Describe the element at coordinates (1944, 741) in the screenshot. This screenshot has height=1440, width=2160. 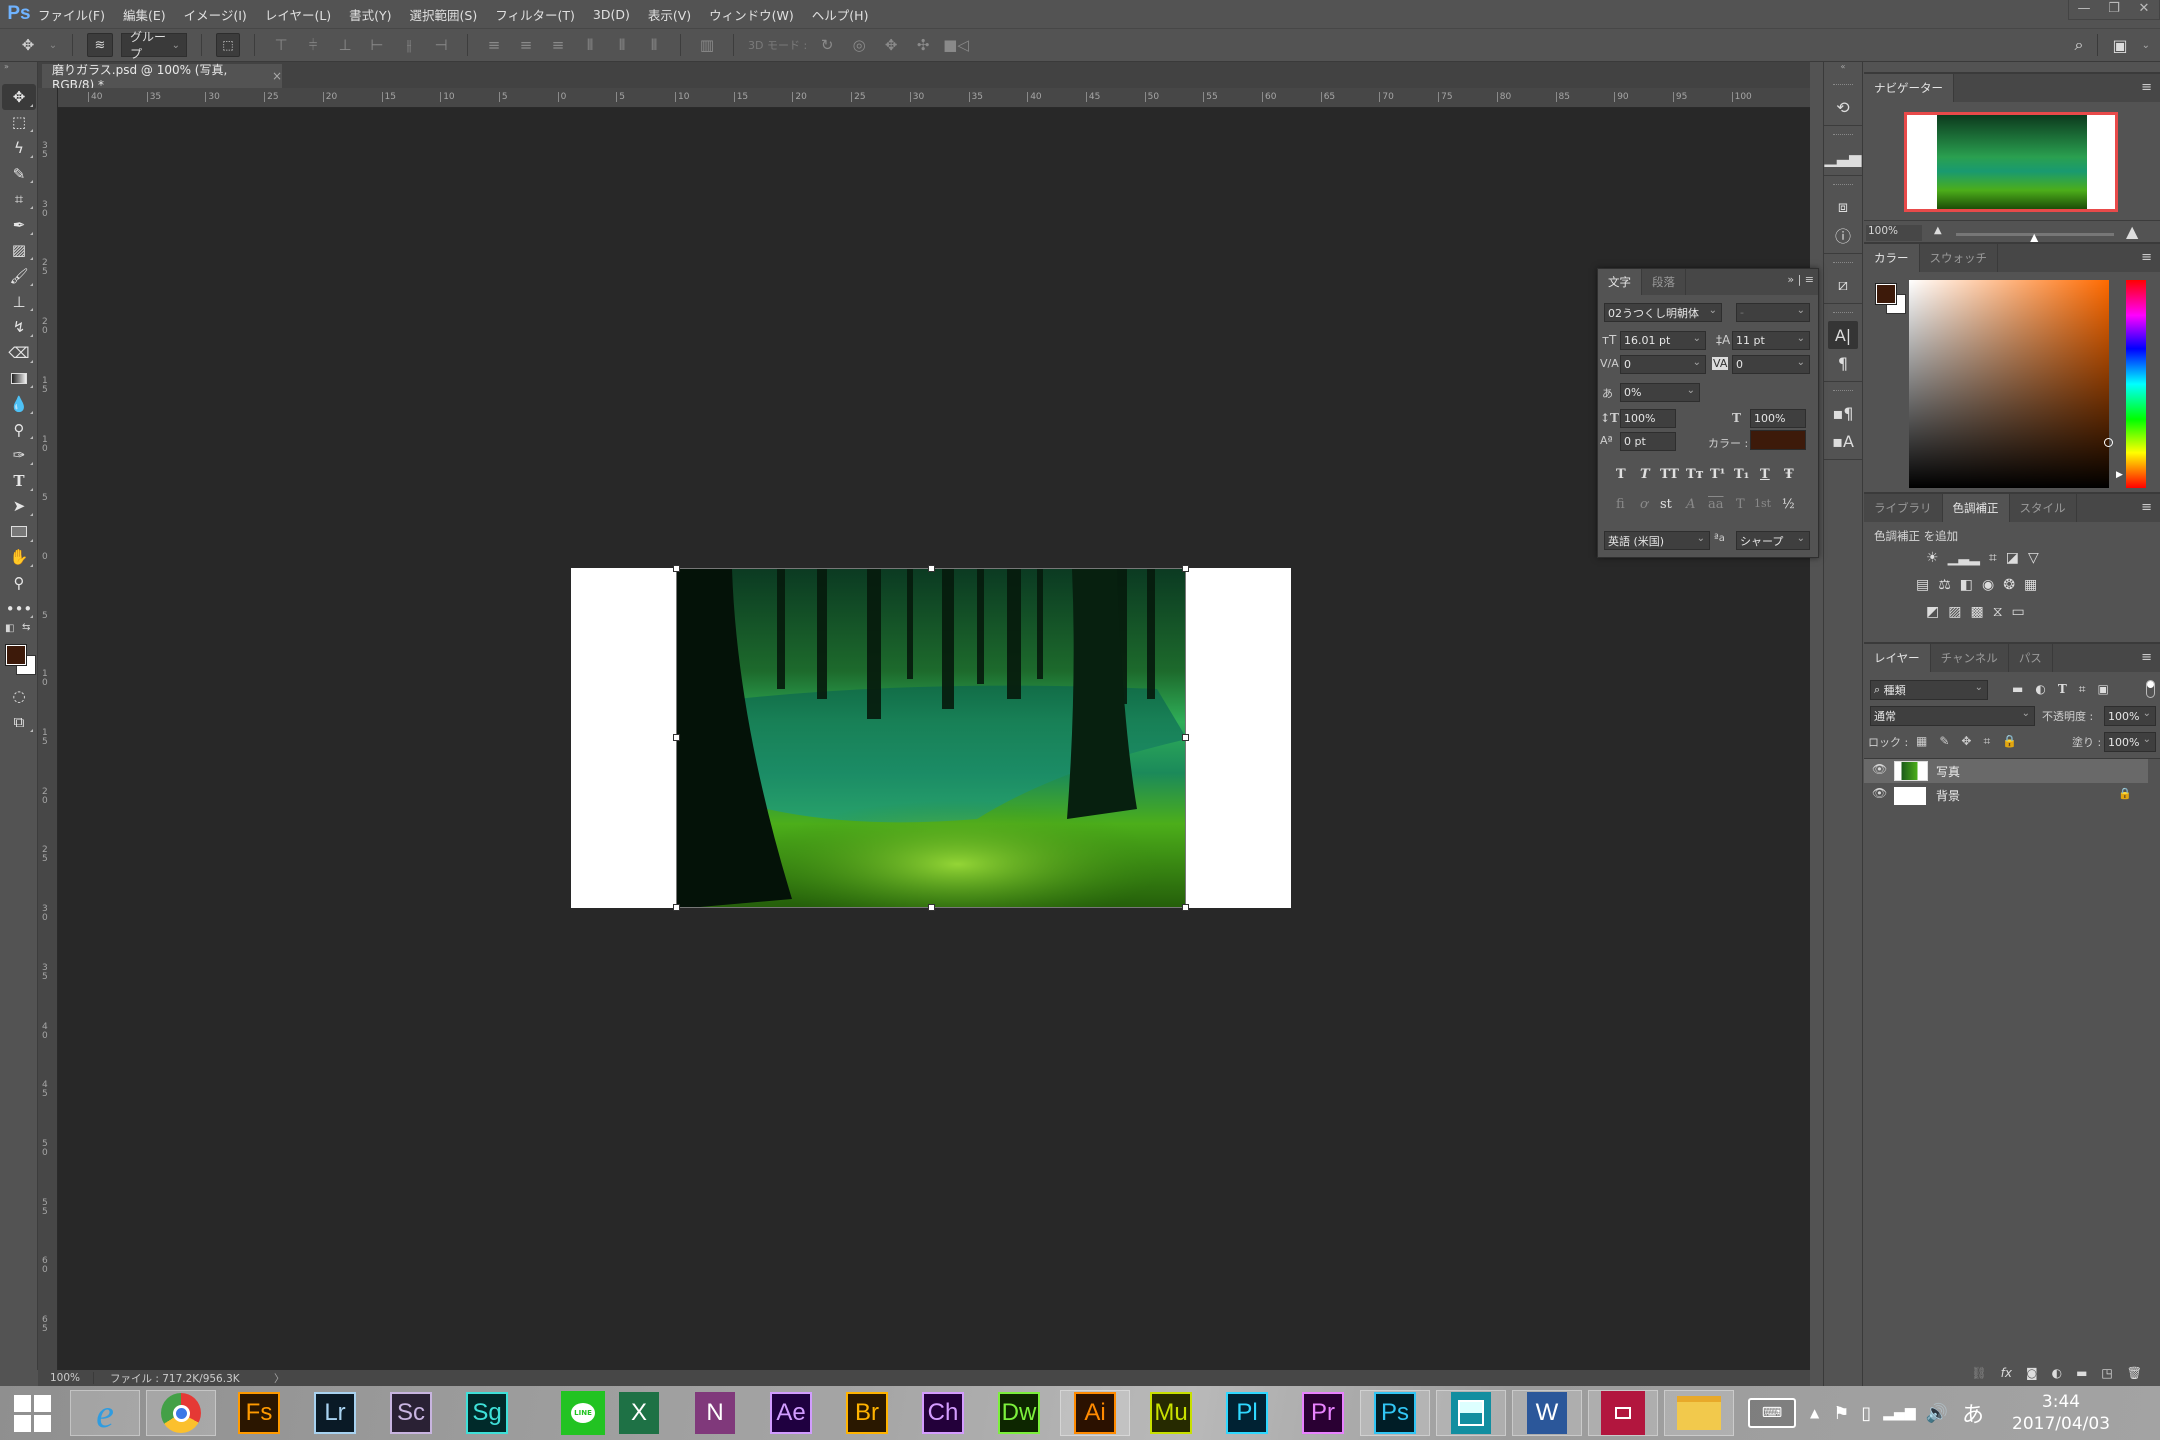
I see `lock-image-icon: ✎` at that location.